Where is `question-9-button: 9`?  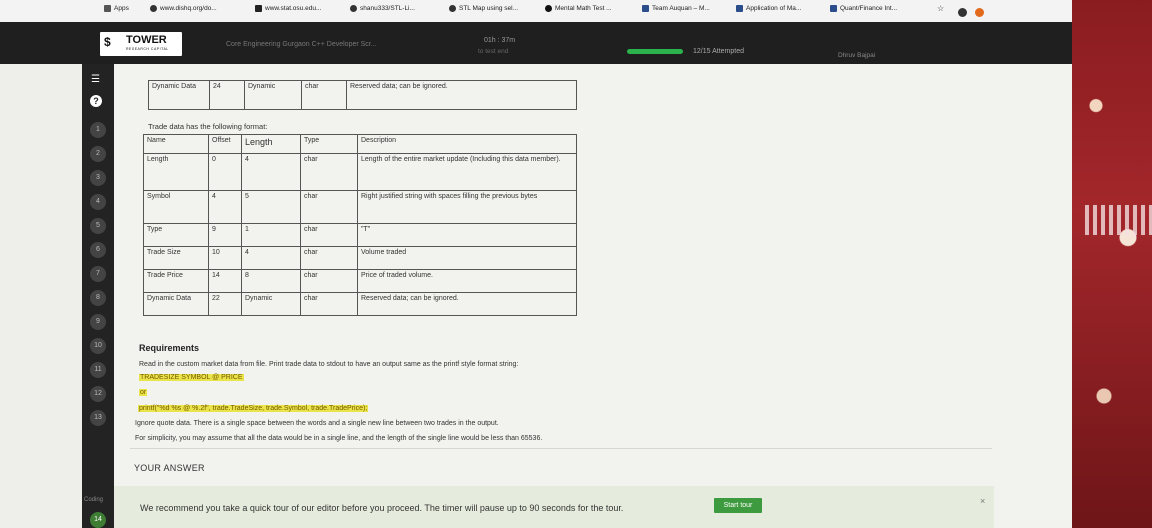 question-9-button: 9 is located at coordinates (98, 322).